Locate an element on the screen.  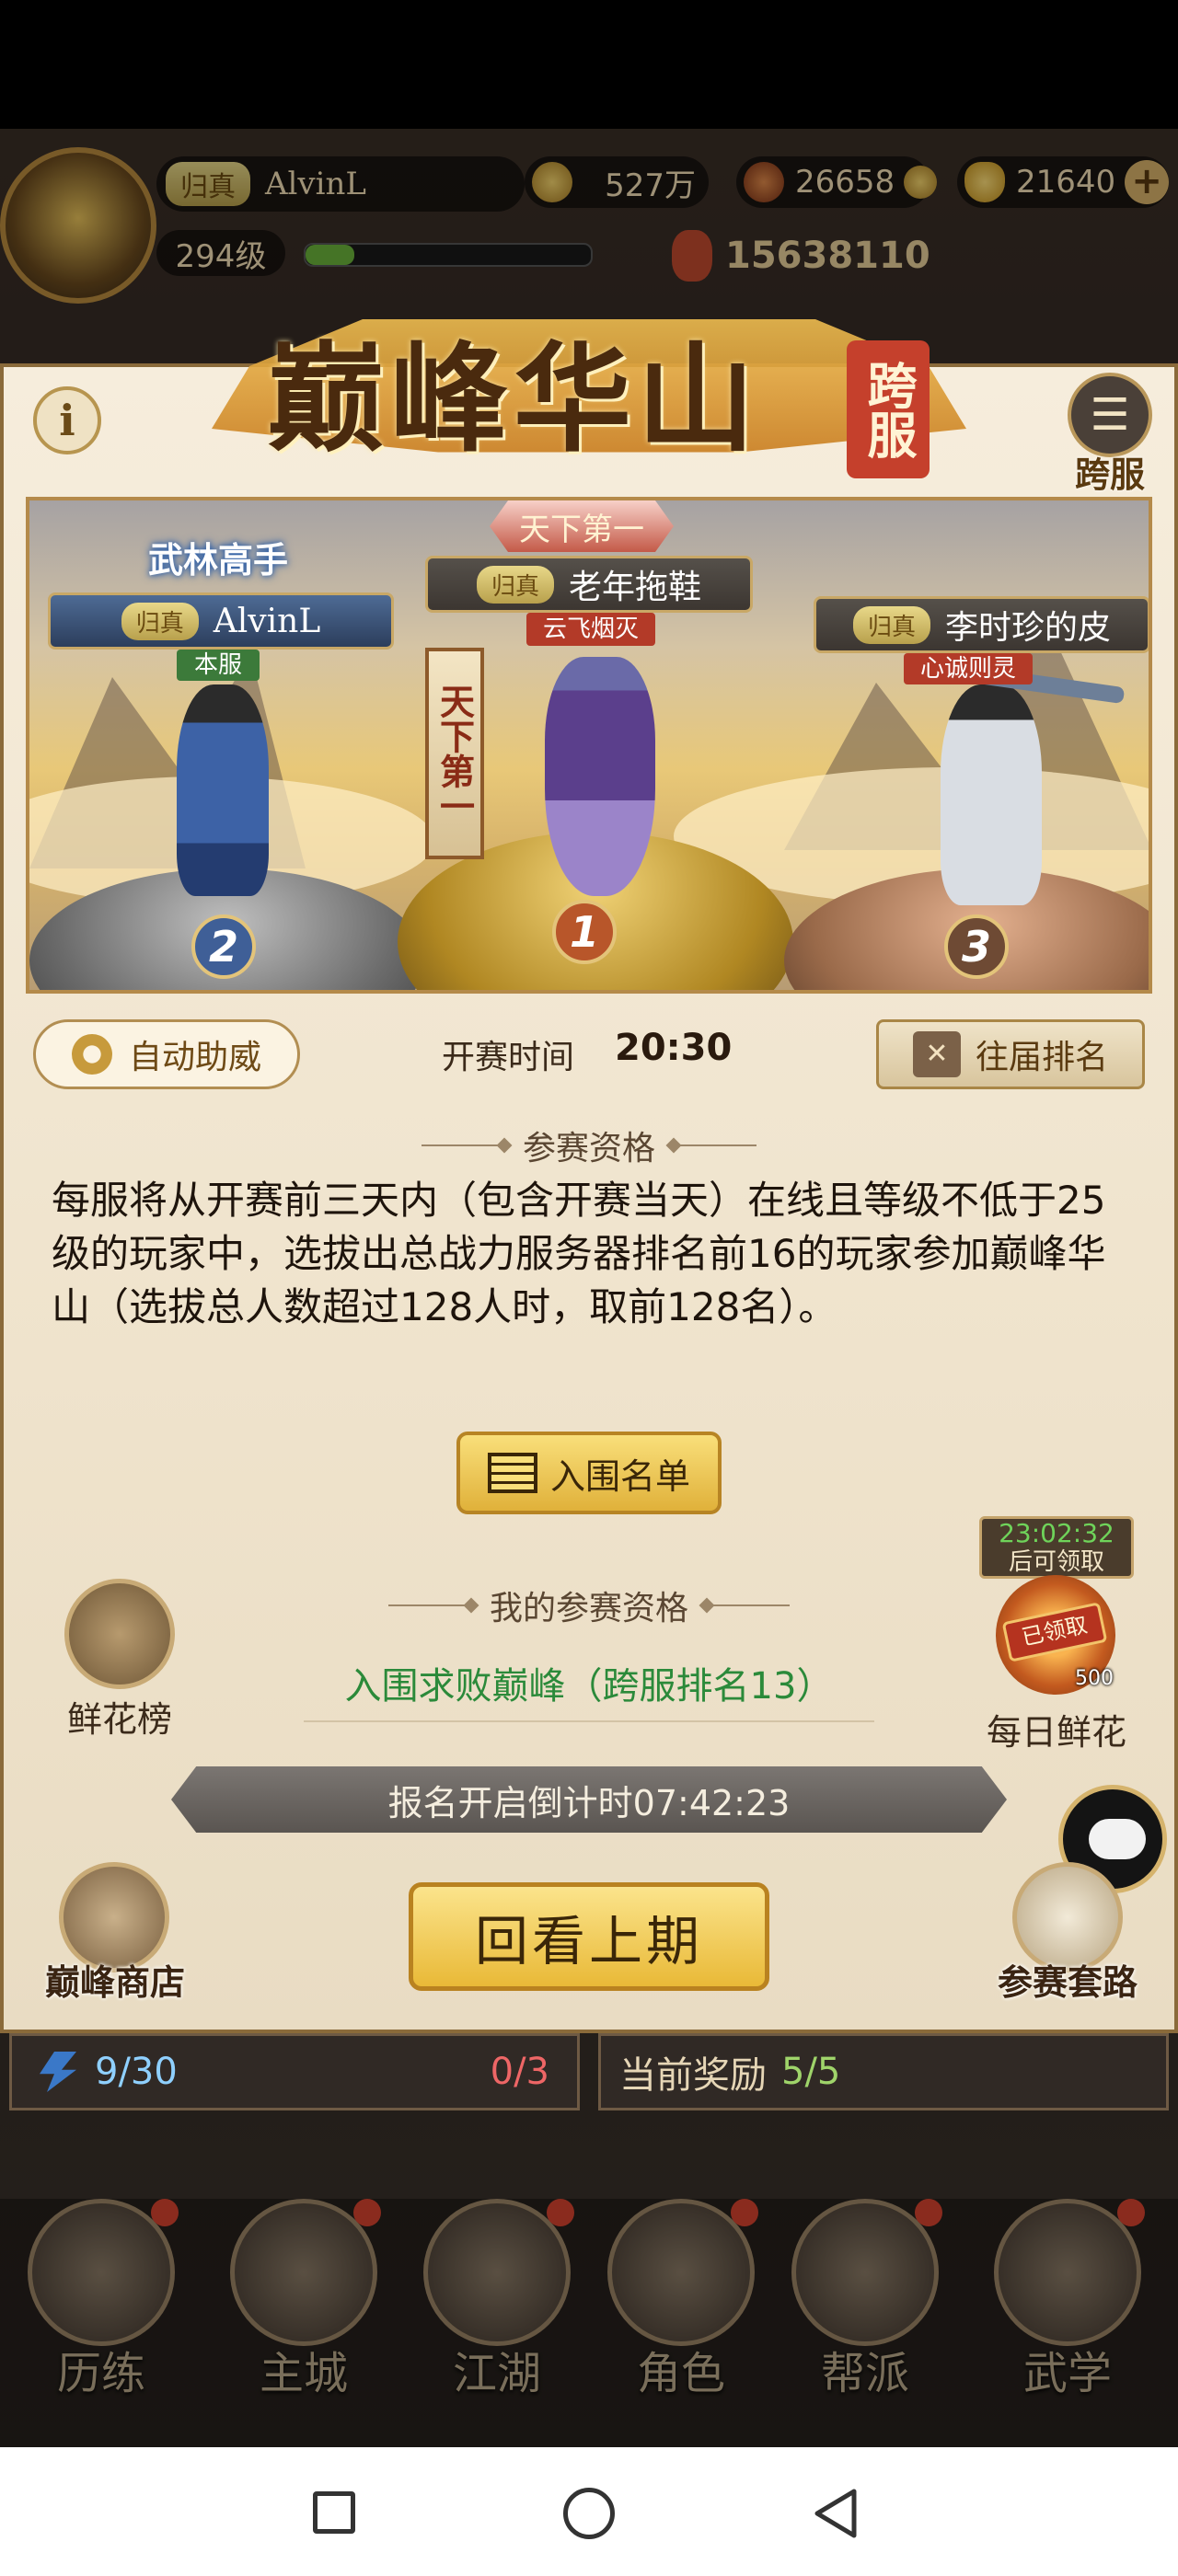
info-button: i is located at coordinates (67, 420).